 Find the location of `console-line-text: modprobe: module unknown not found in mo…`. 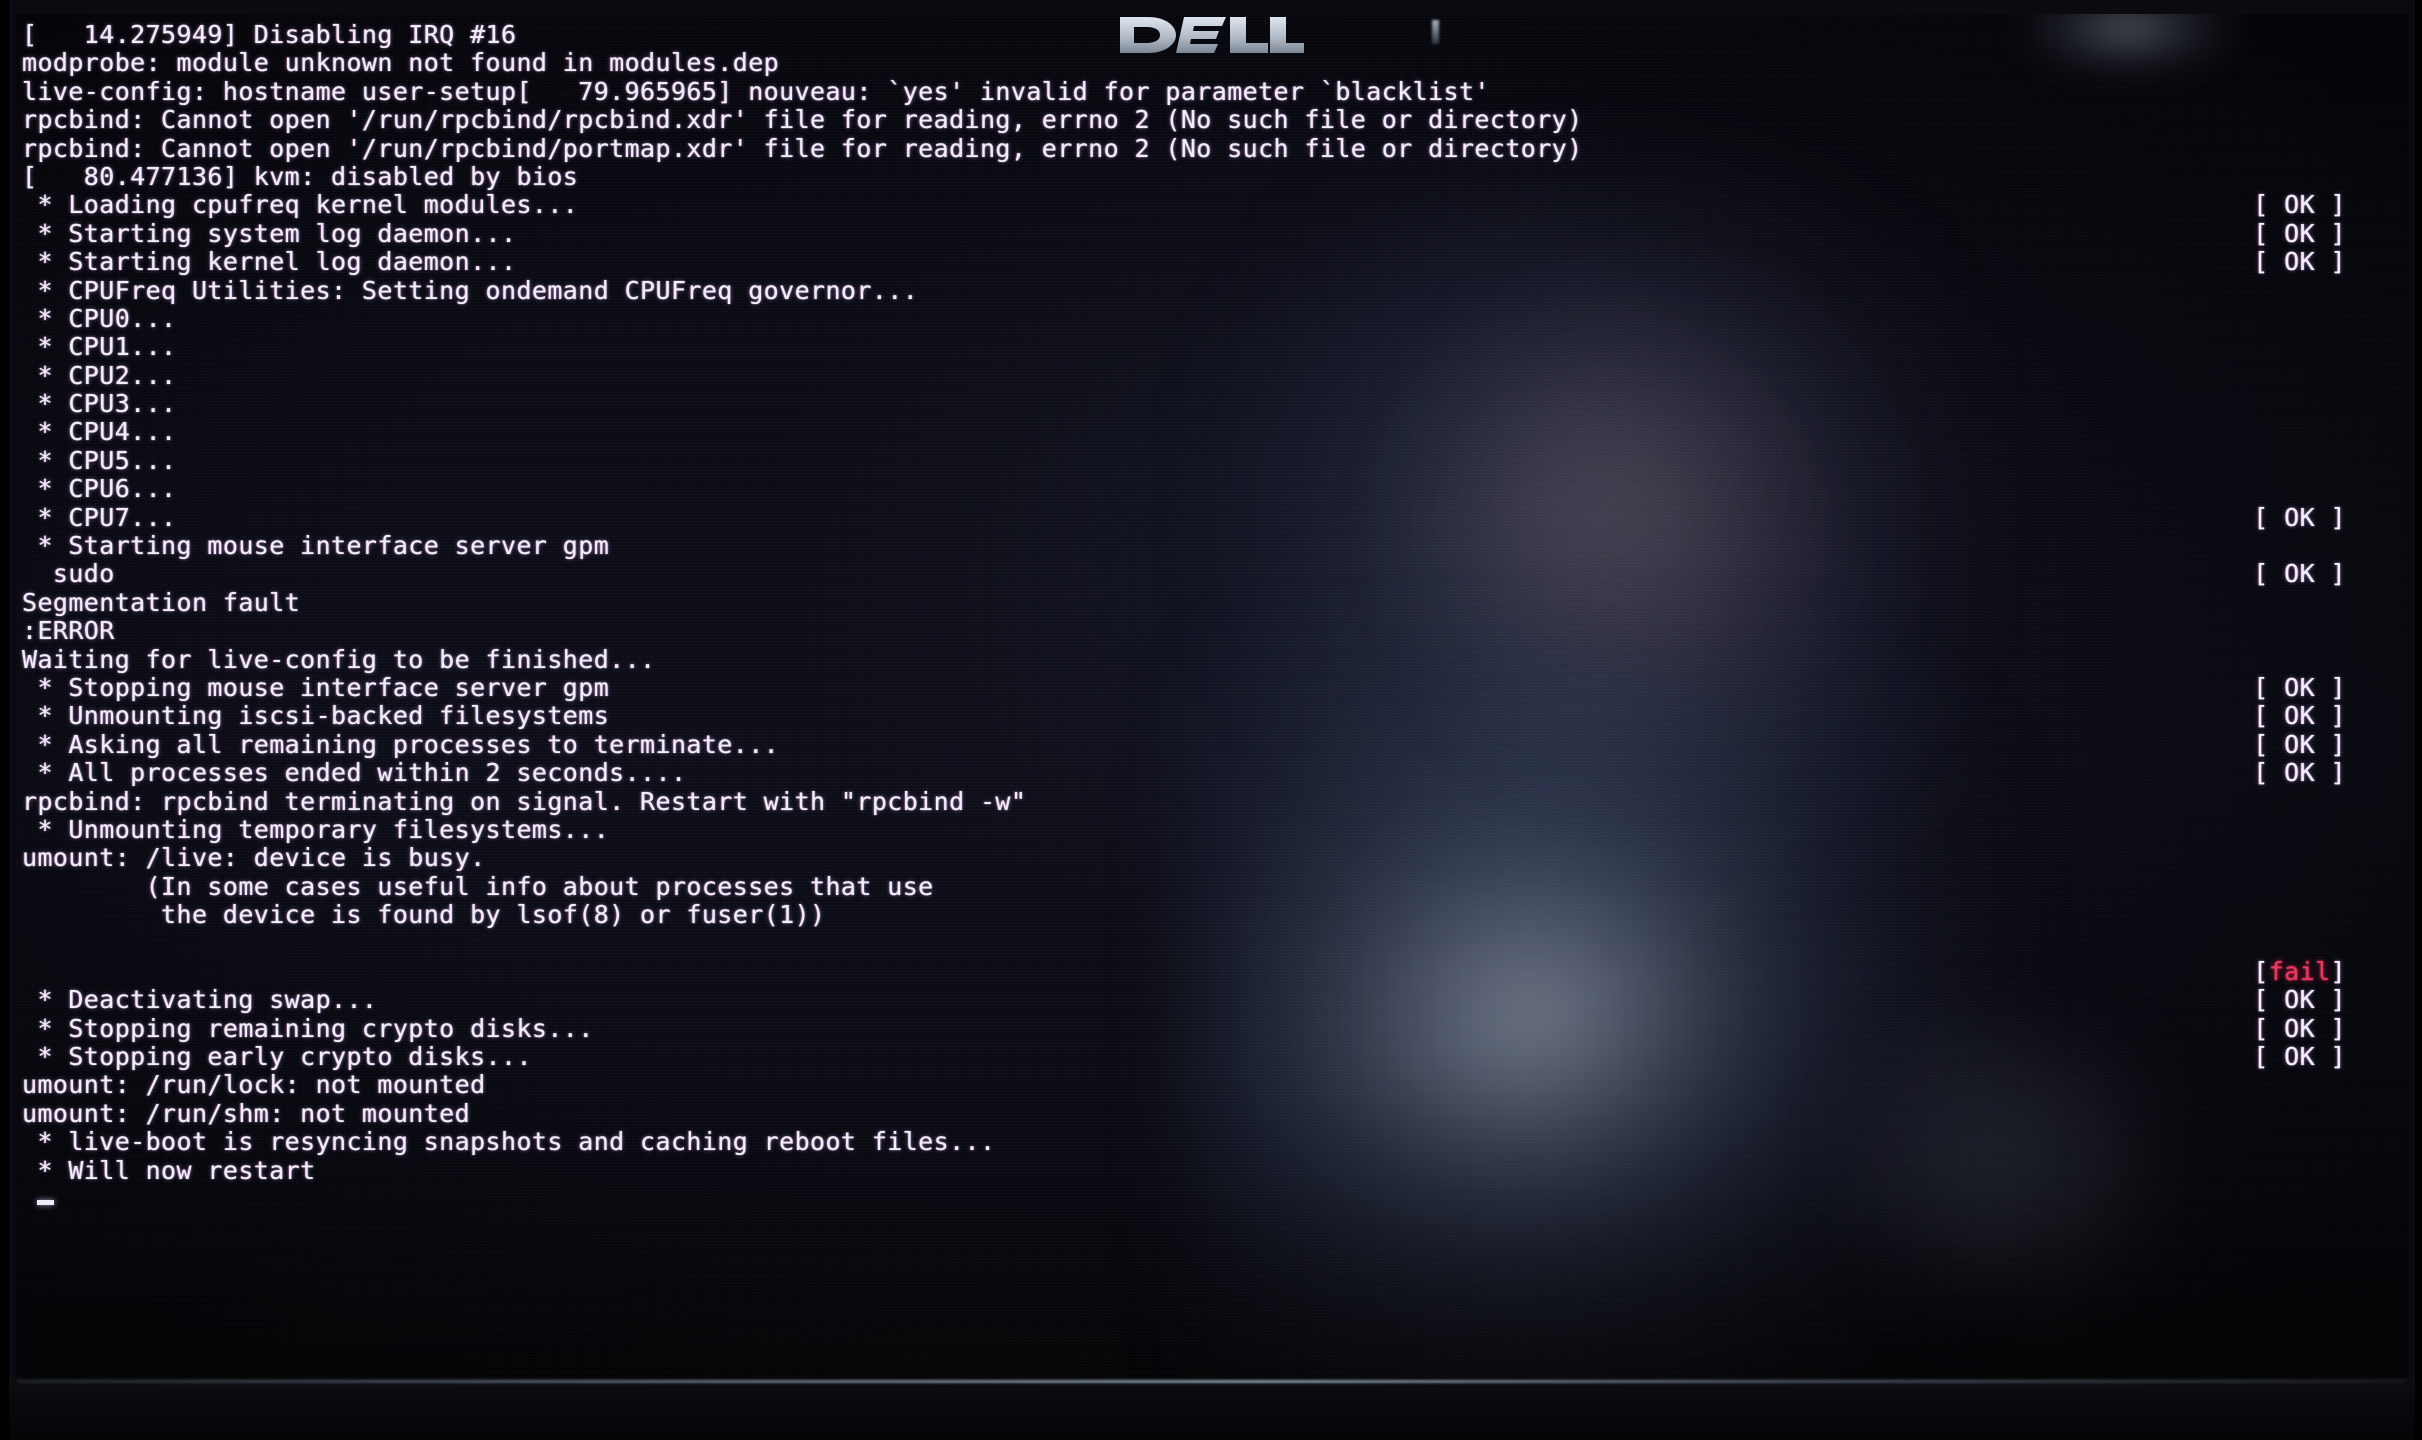

console-line-text: modprobe: module unknown not found in mo… is located at coordinates (401, 63).